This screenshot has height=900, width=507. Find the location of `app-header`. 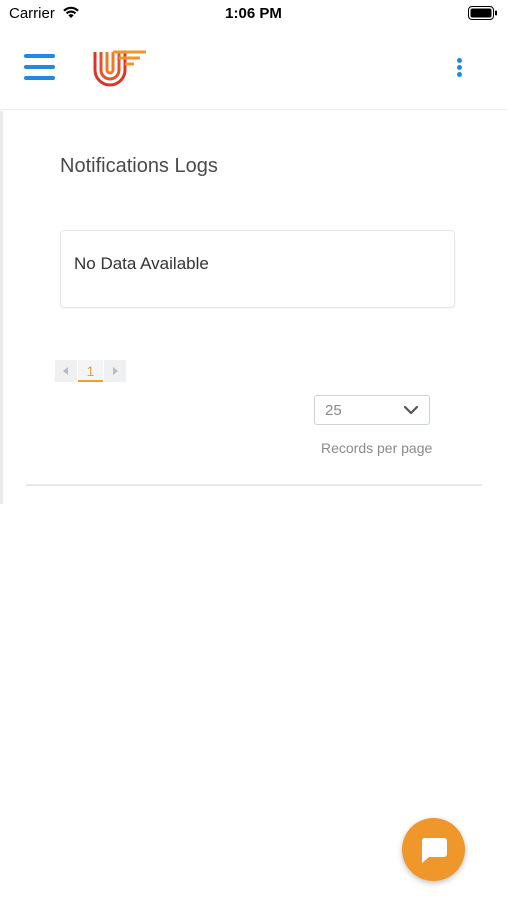

app-header is located at coordinates (253, 69).